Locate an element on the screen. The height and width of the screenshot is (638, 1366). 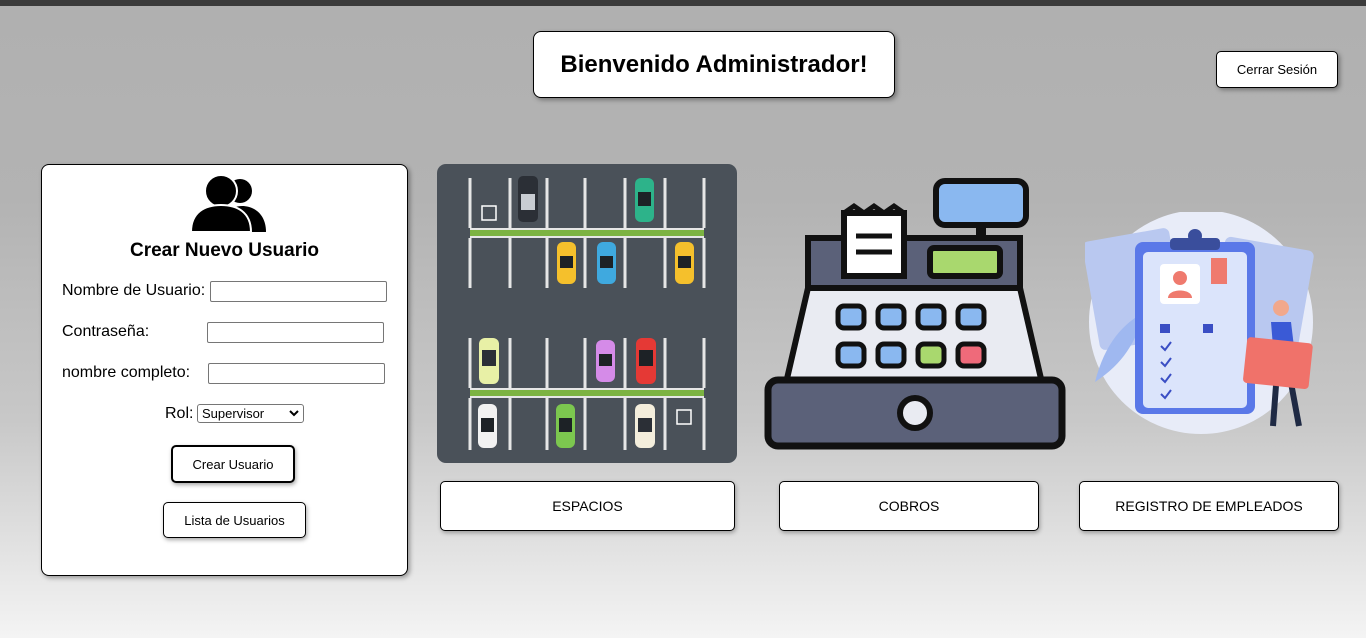
users-icon is located at coordinates (228, 203).